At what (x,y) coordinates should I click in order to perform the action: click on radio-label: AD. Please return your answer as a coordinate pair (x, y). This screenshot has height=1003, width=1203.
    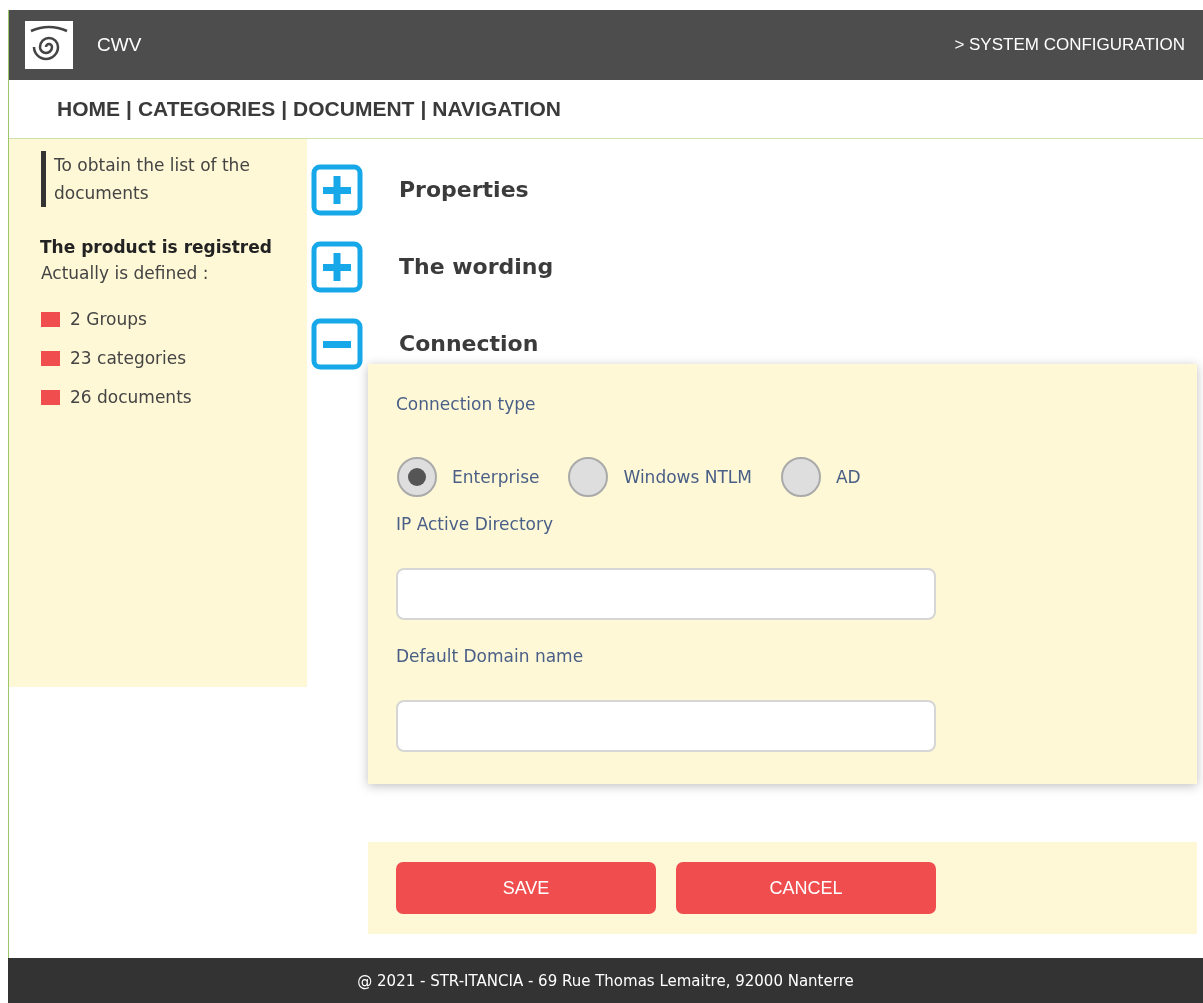
    Looking at the image, I should click on (848, 477).